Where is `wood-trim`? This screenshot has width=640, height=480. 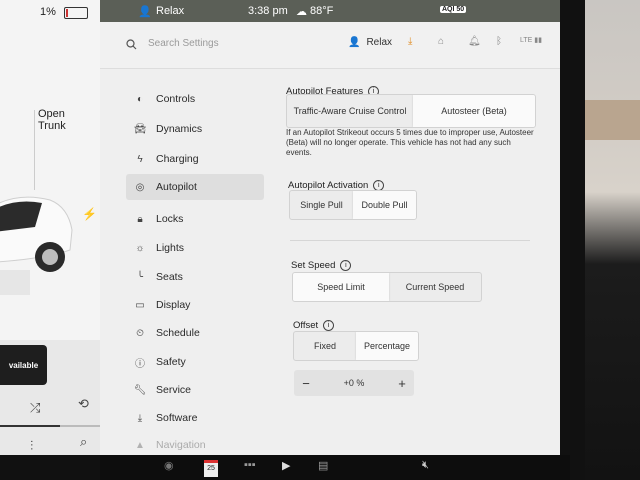 wood-trim is located at coordinates (612, 120).